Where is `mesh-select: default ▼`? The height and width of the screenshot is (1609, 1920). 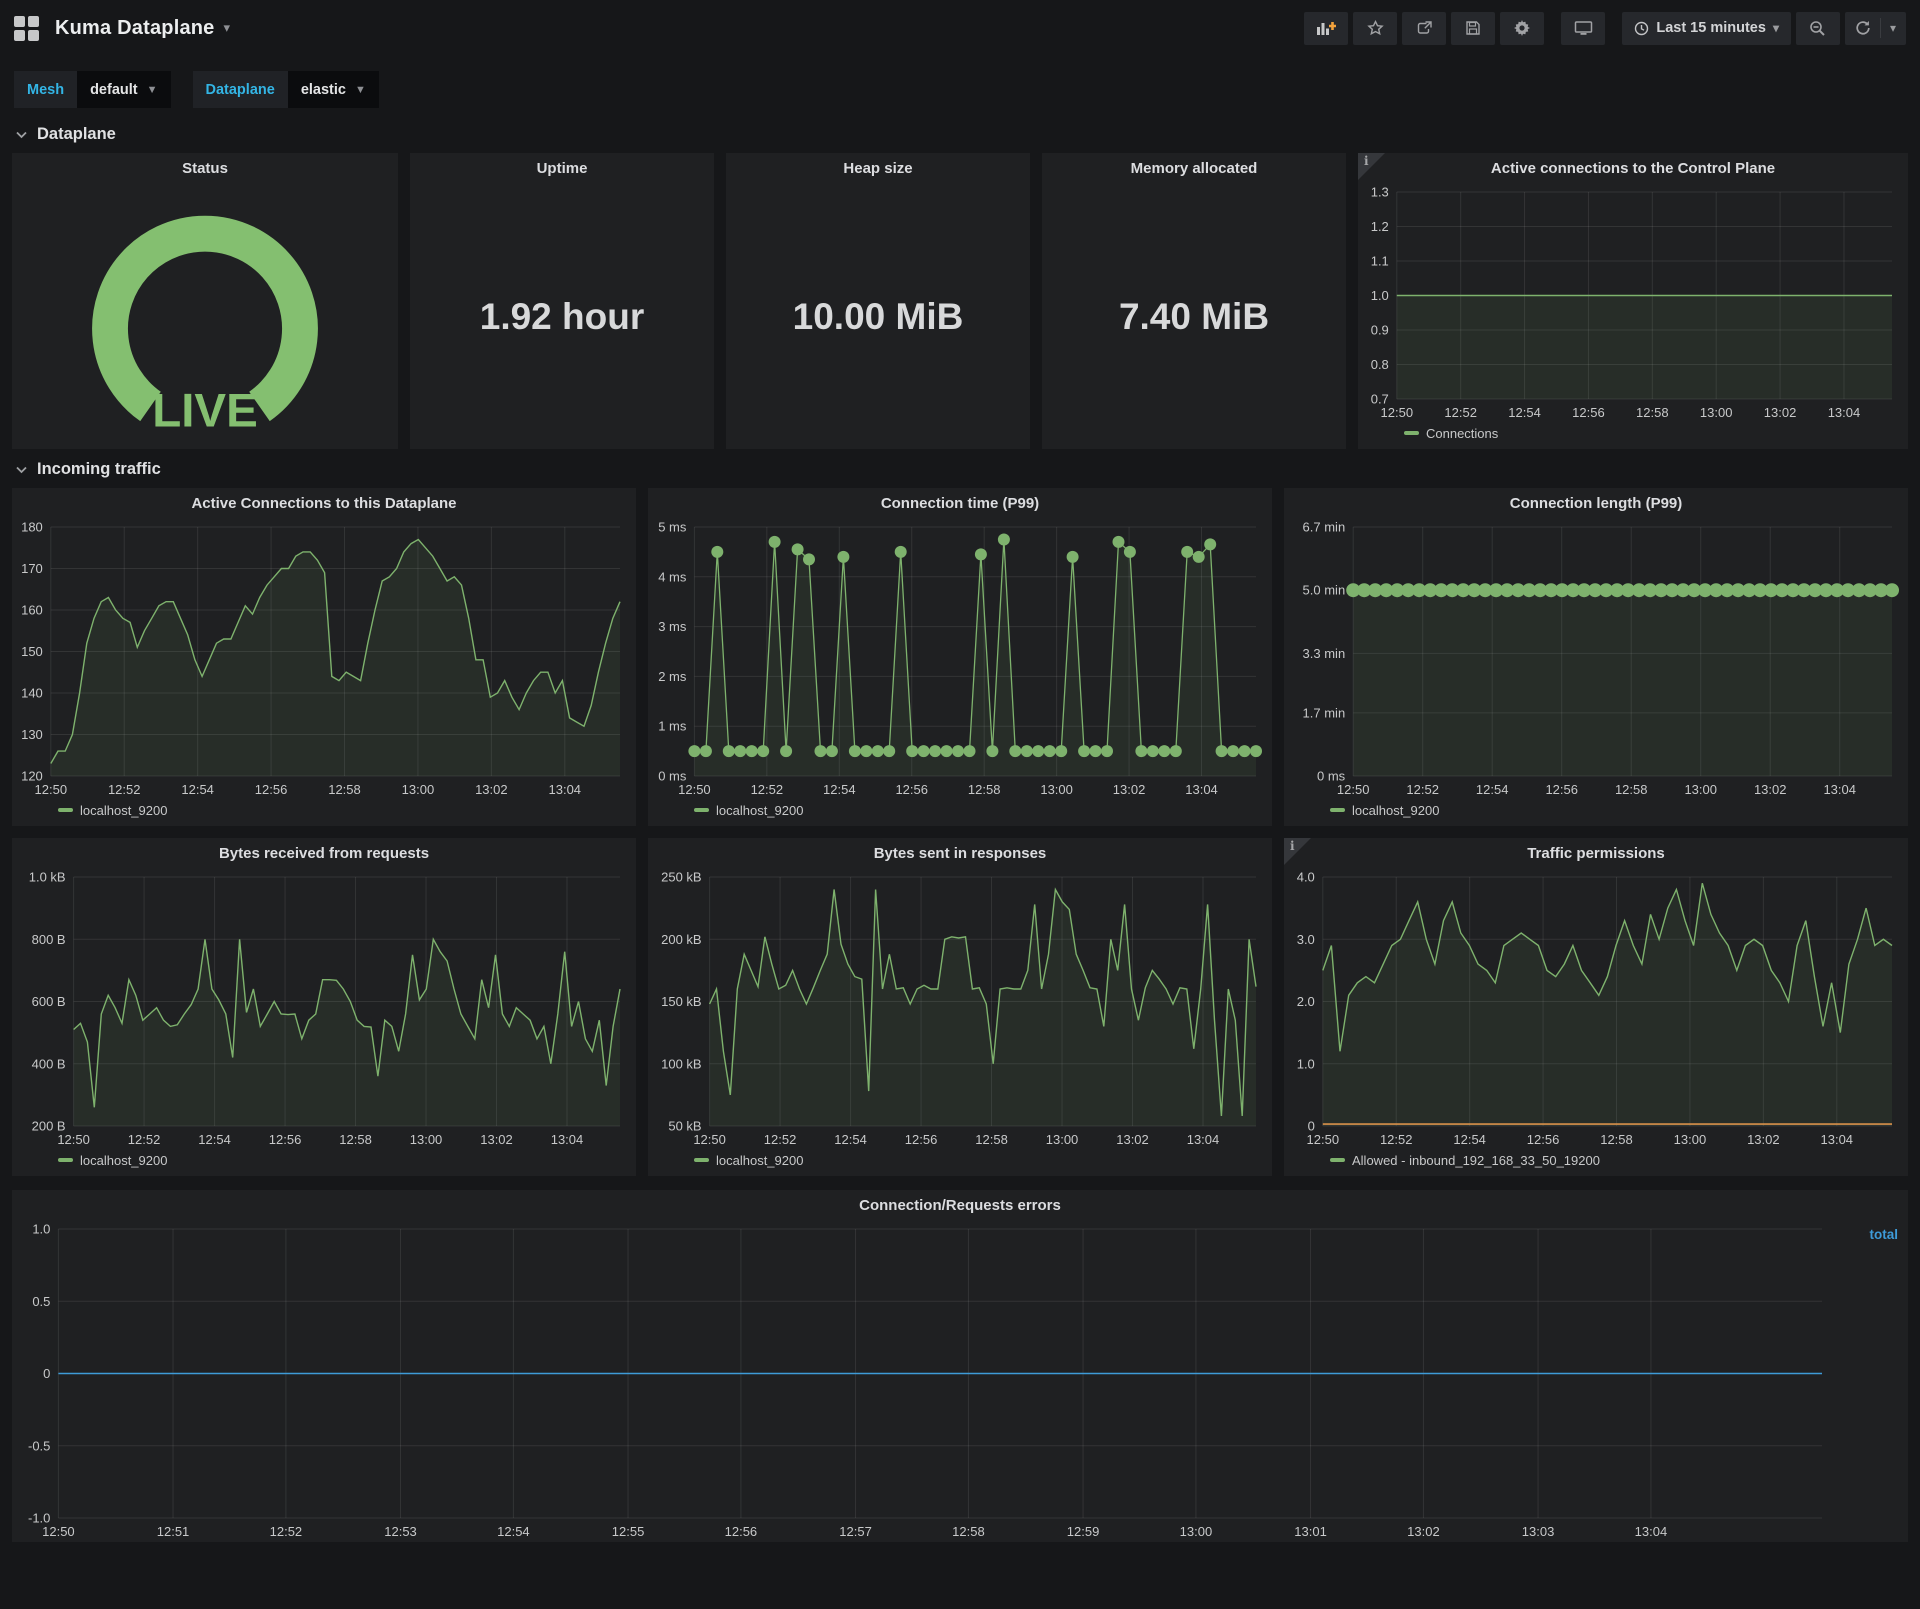 mesh-select: default ▼ is located at coordinates (124, 89).